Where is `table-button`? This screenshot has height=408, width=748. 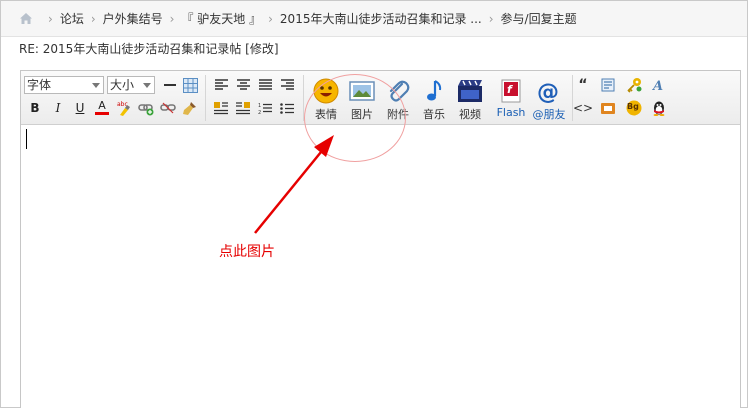
table-button is located at coordinates (190, 85).